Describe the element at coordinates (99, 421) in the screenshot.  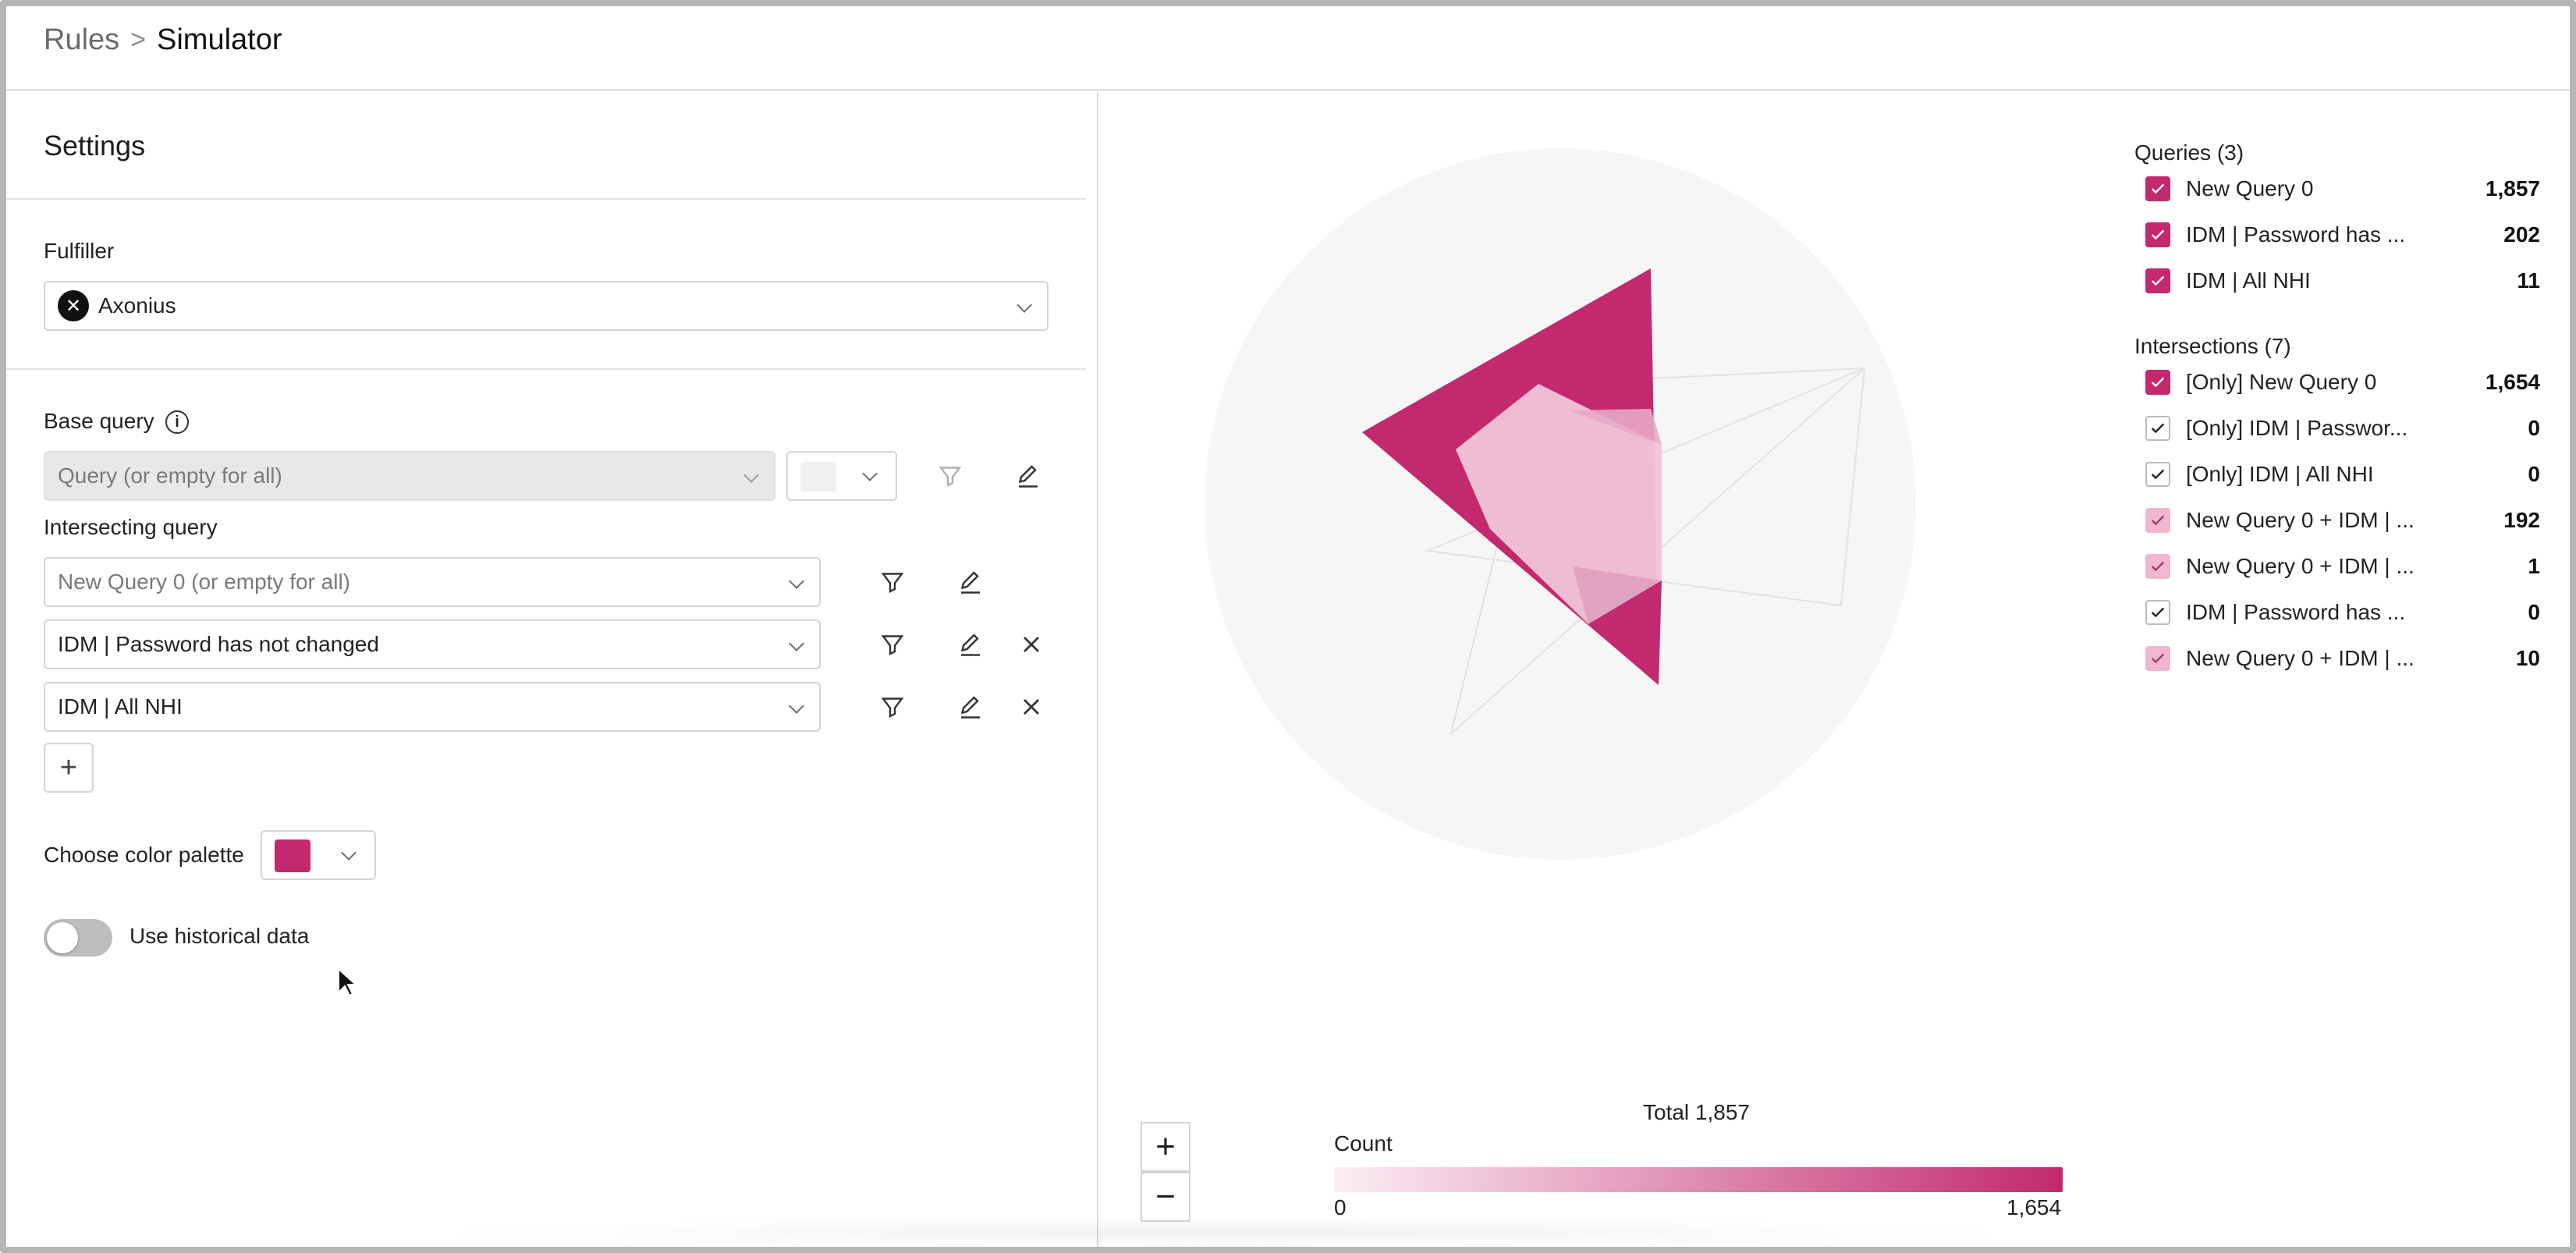
I see `base-query-label: Base query` at that location.